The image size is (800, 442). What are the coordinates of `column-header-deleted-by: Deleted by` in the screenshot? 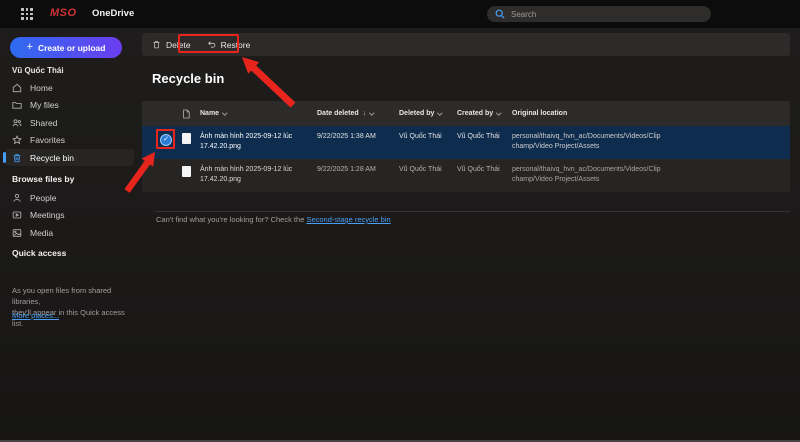 It's located at (421, 113).